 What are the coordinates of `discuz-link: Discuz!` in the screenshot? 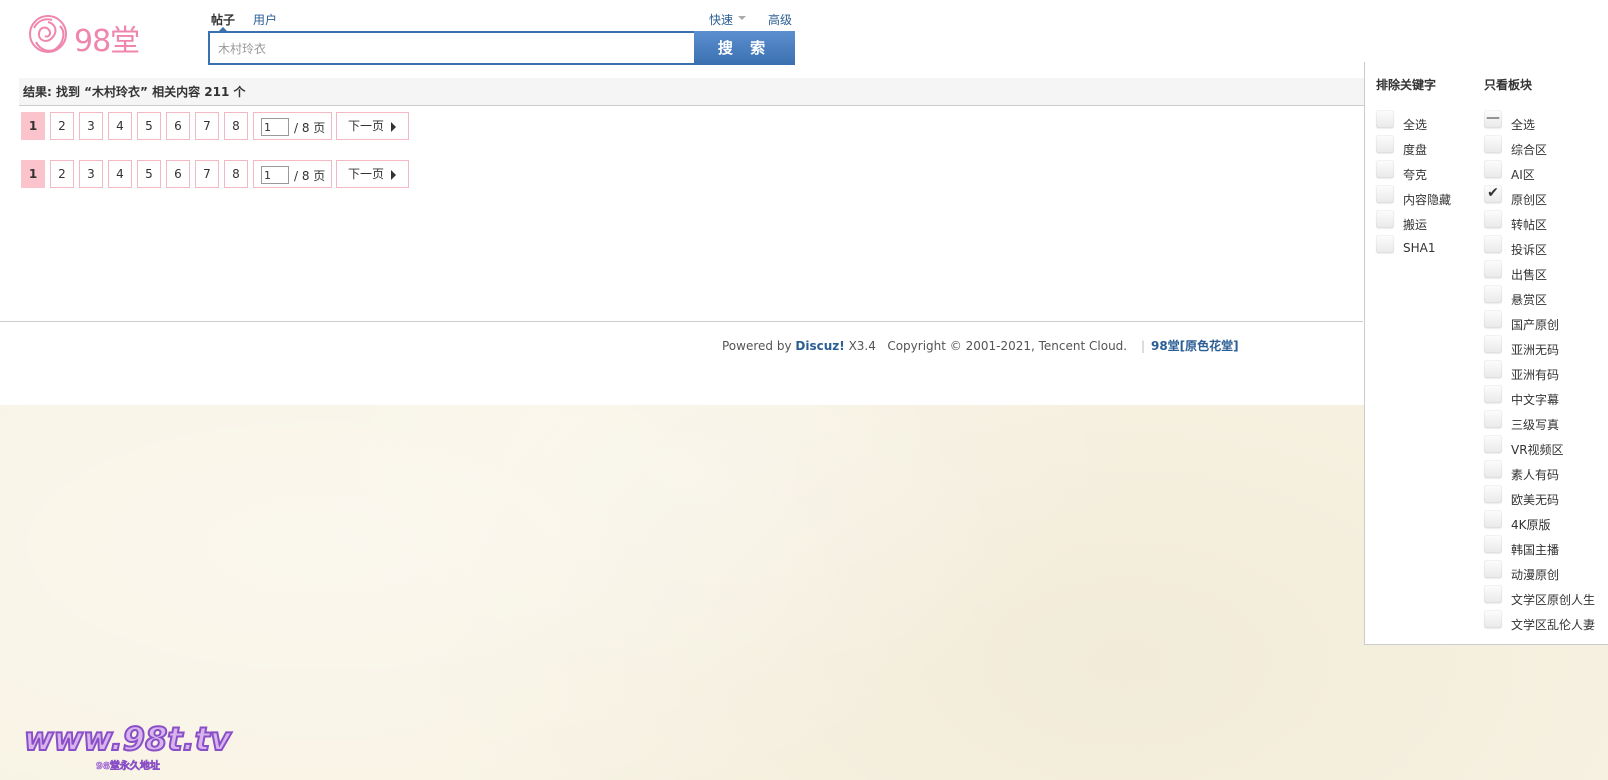 It's located at (819, 346).